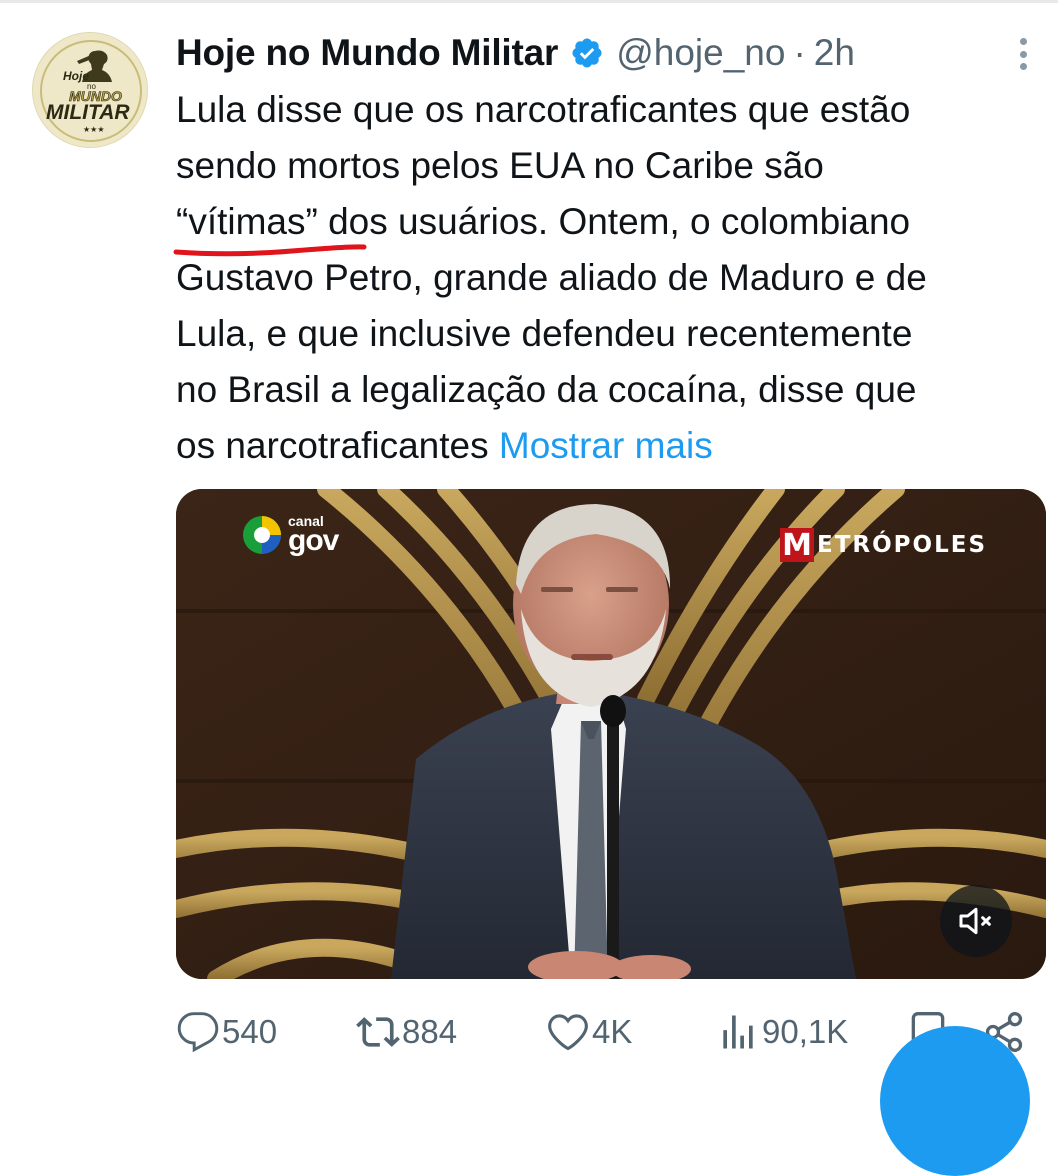 This screenshot has width=1058, height=1176. I want to click on more-options-icon, so click(1023, 54).